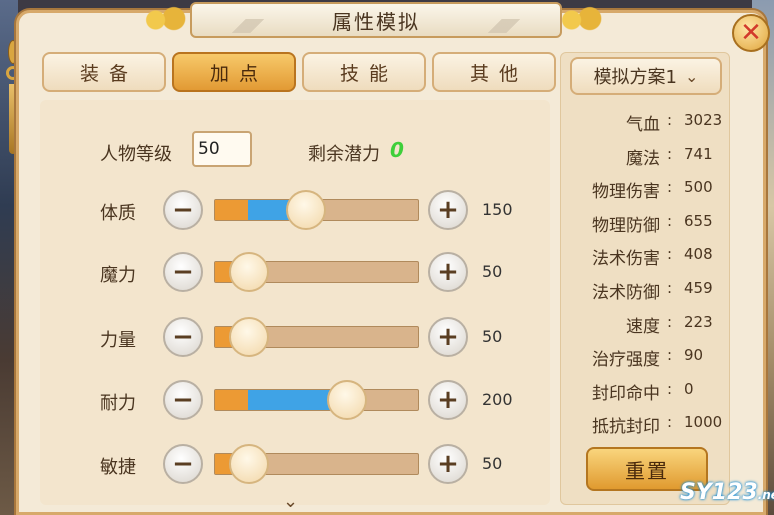 This screenshot has height=515, width=774. Describe the element at coordinates (692, 76) in the screenshot. I see `chevron-down-icon: ⌄` at that location.